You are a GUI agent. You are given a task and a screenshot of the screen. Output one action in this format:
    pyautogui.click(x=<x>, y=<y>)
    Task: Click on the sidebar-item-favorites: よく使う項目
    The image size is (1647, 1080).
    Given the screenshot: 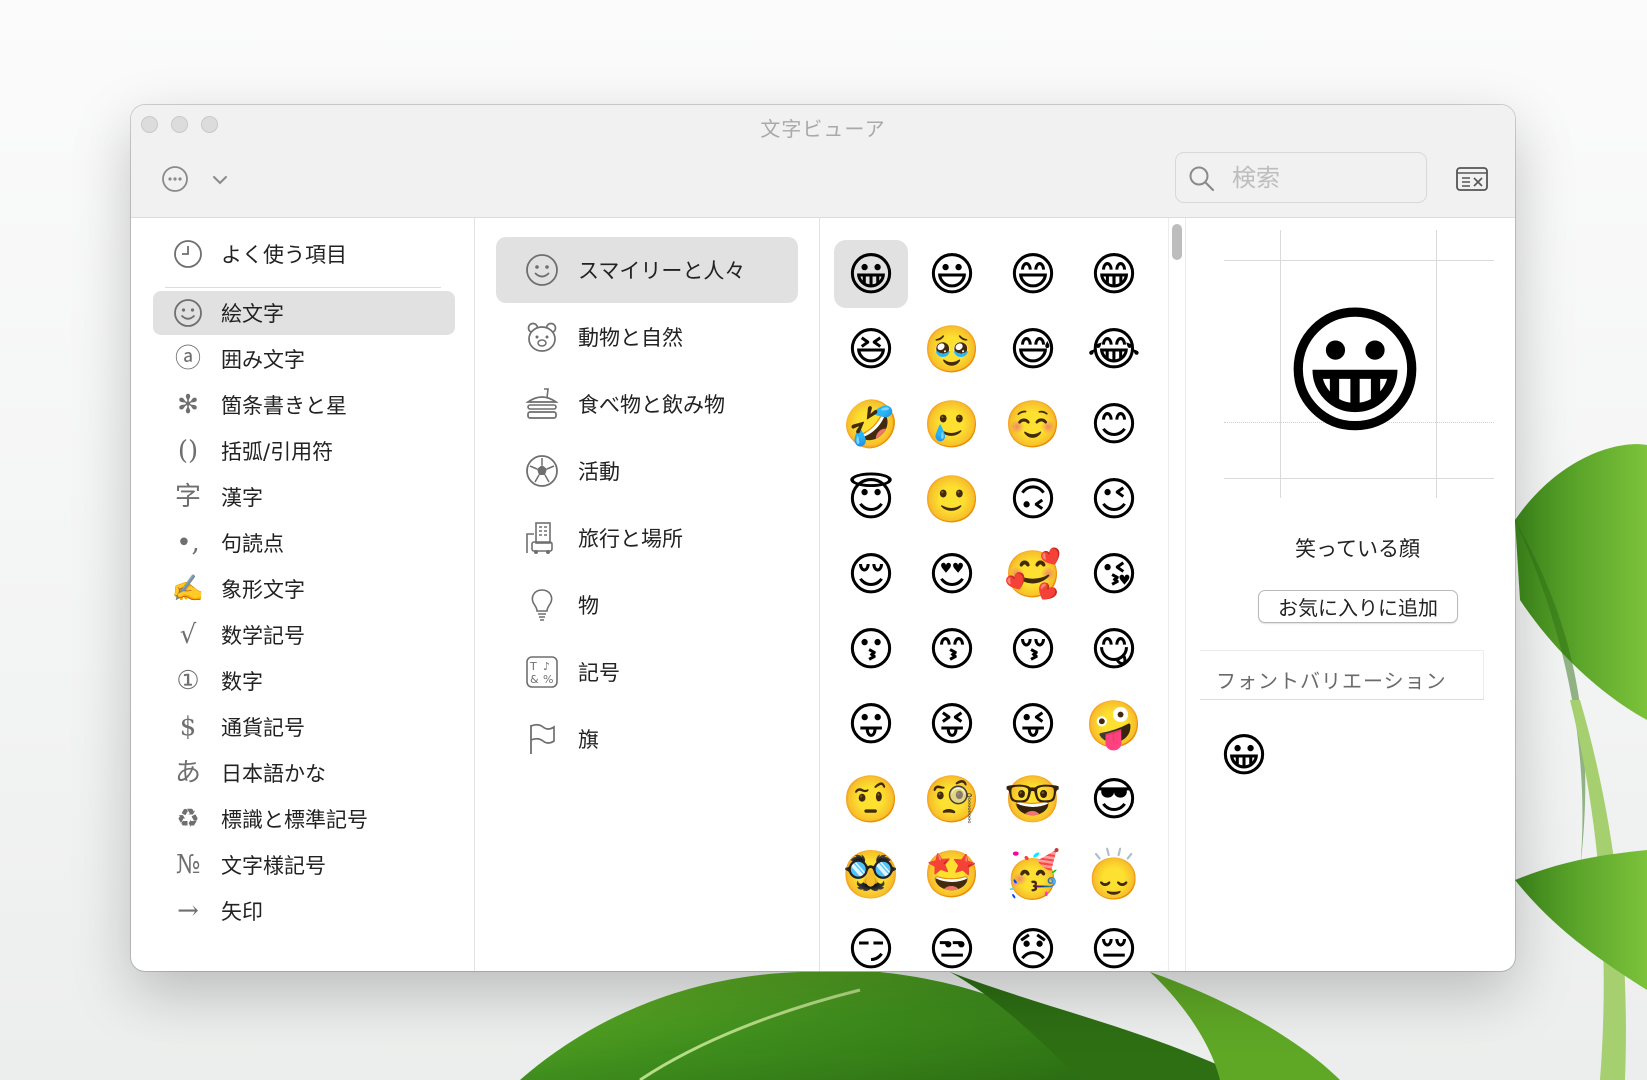 What is the action you would take?
    pyautogui.click(x=304, y=254)
    